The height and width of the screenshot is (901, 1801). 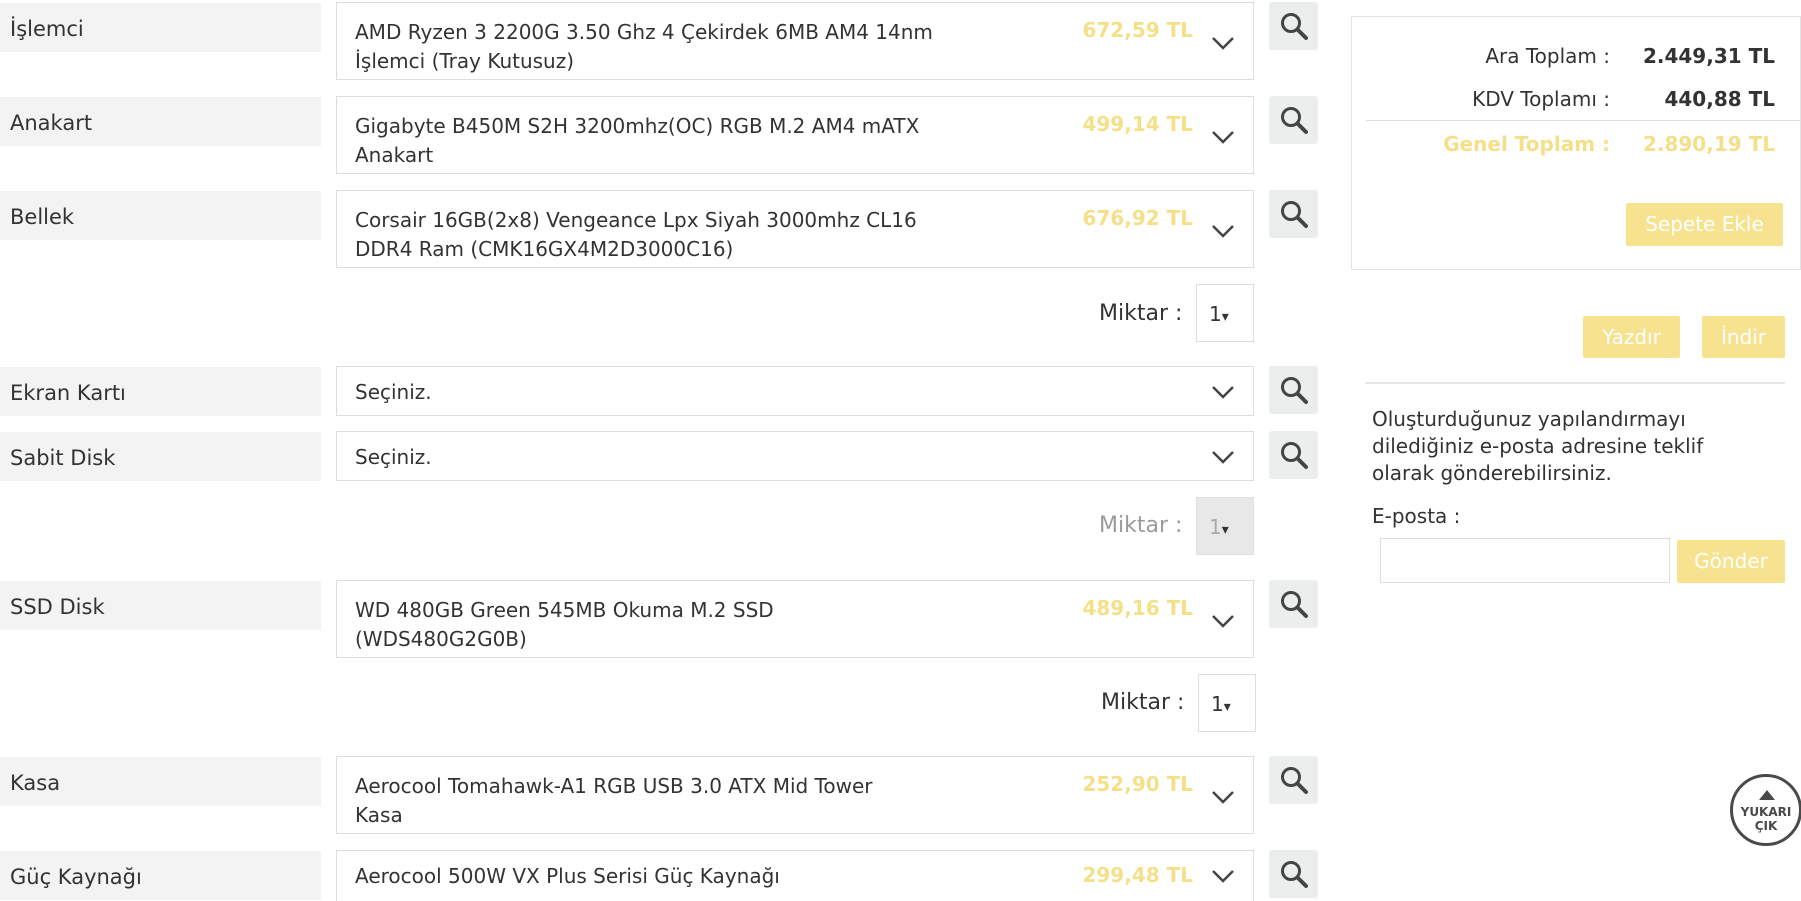 What do you see at coordinates (160, 781) in the screenshot?
I see `component-label-kasa: Kasa` at bounding box center [160, 781].